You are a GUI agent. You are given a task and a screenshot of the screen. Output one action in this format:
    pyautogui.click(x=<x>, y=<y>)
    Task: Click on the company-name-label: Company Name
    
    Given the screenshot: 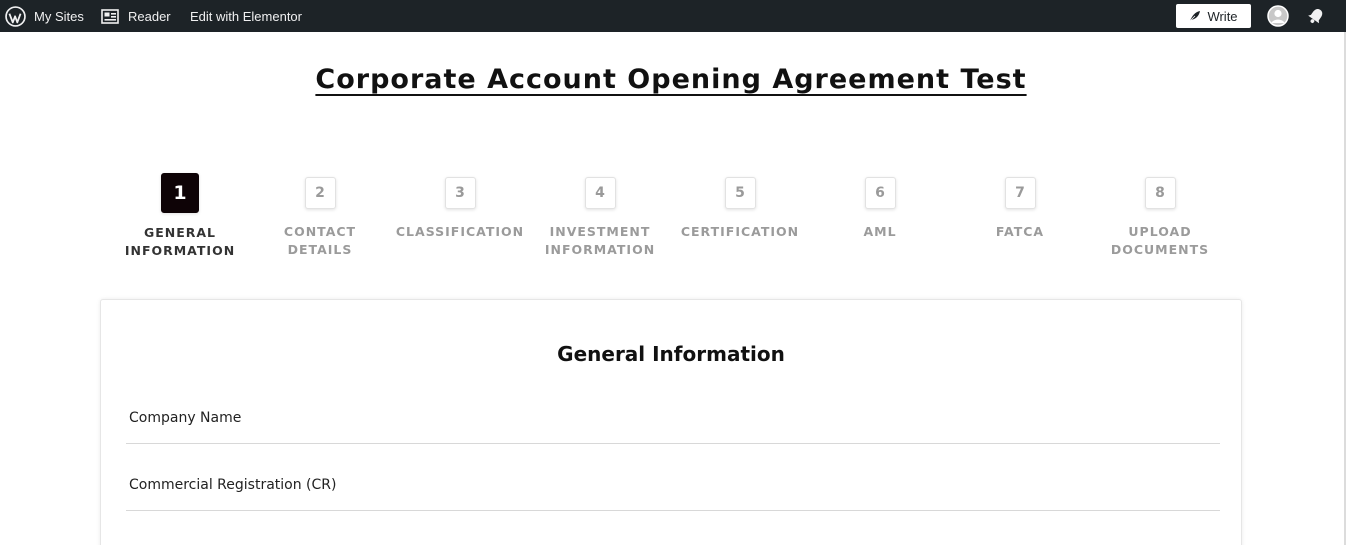 What is the action you would take?
    pyautogui.click(x=185, y=418)
    